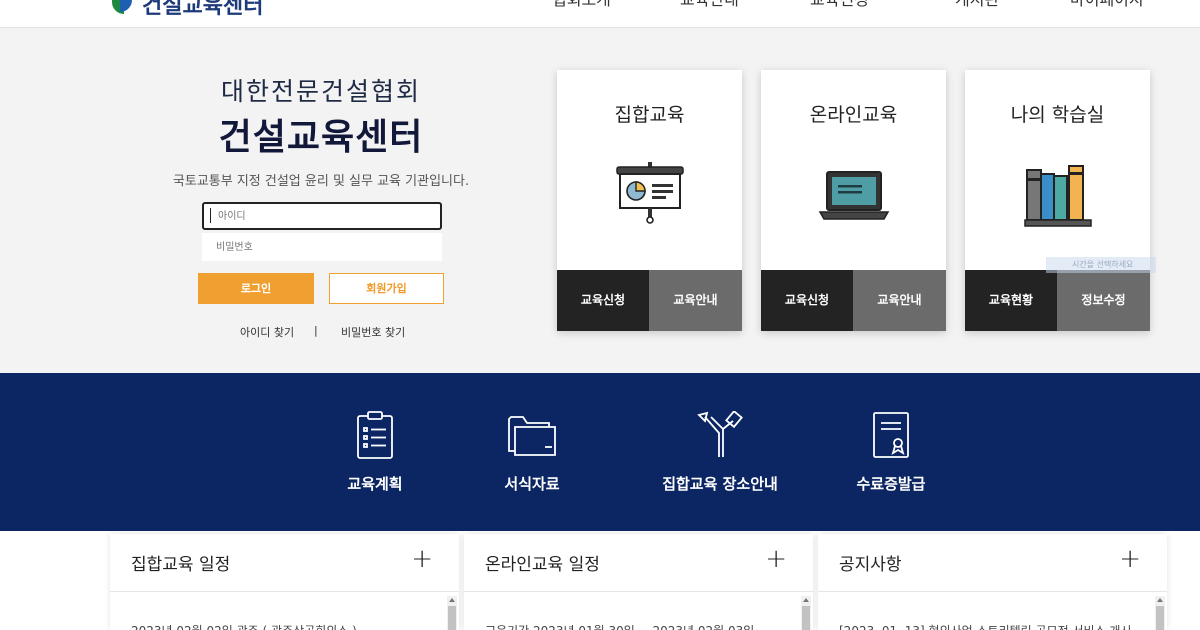 The width and height of the screenshot is (1200, 630). What do you see at coordinates (891, 484) in the screenshot?
I see `quick-link-label: 수료증발급` at bounding box center [891, 484].